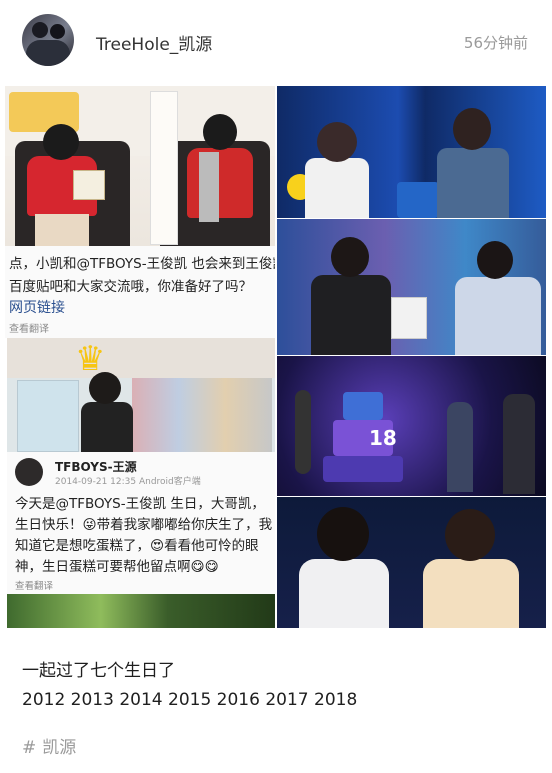 The height and width of the screenshot is (773, 552). I want to click on photo-stage-cake-18: 18, so click(411, 426).